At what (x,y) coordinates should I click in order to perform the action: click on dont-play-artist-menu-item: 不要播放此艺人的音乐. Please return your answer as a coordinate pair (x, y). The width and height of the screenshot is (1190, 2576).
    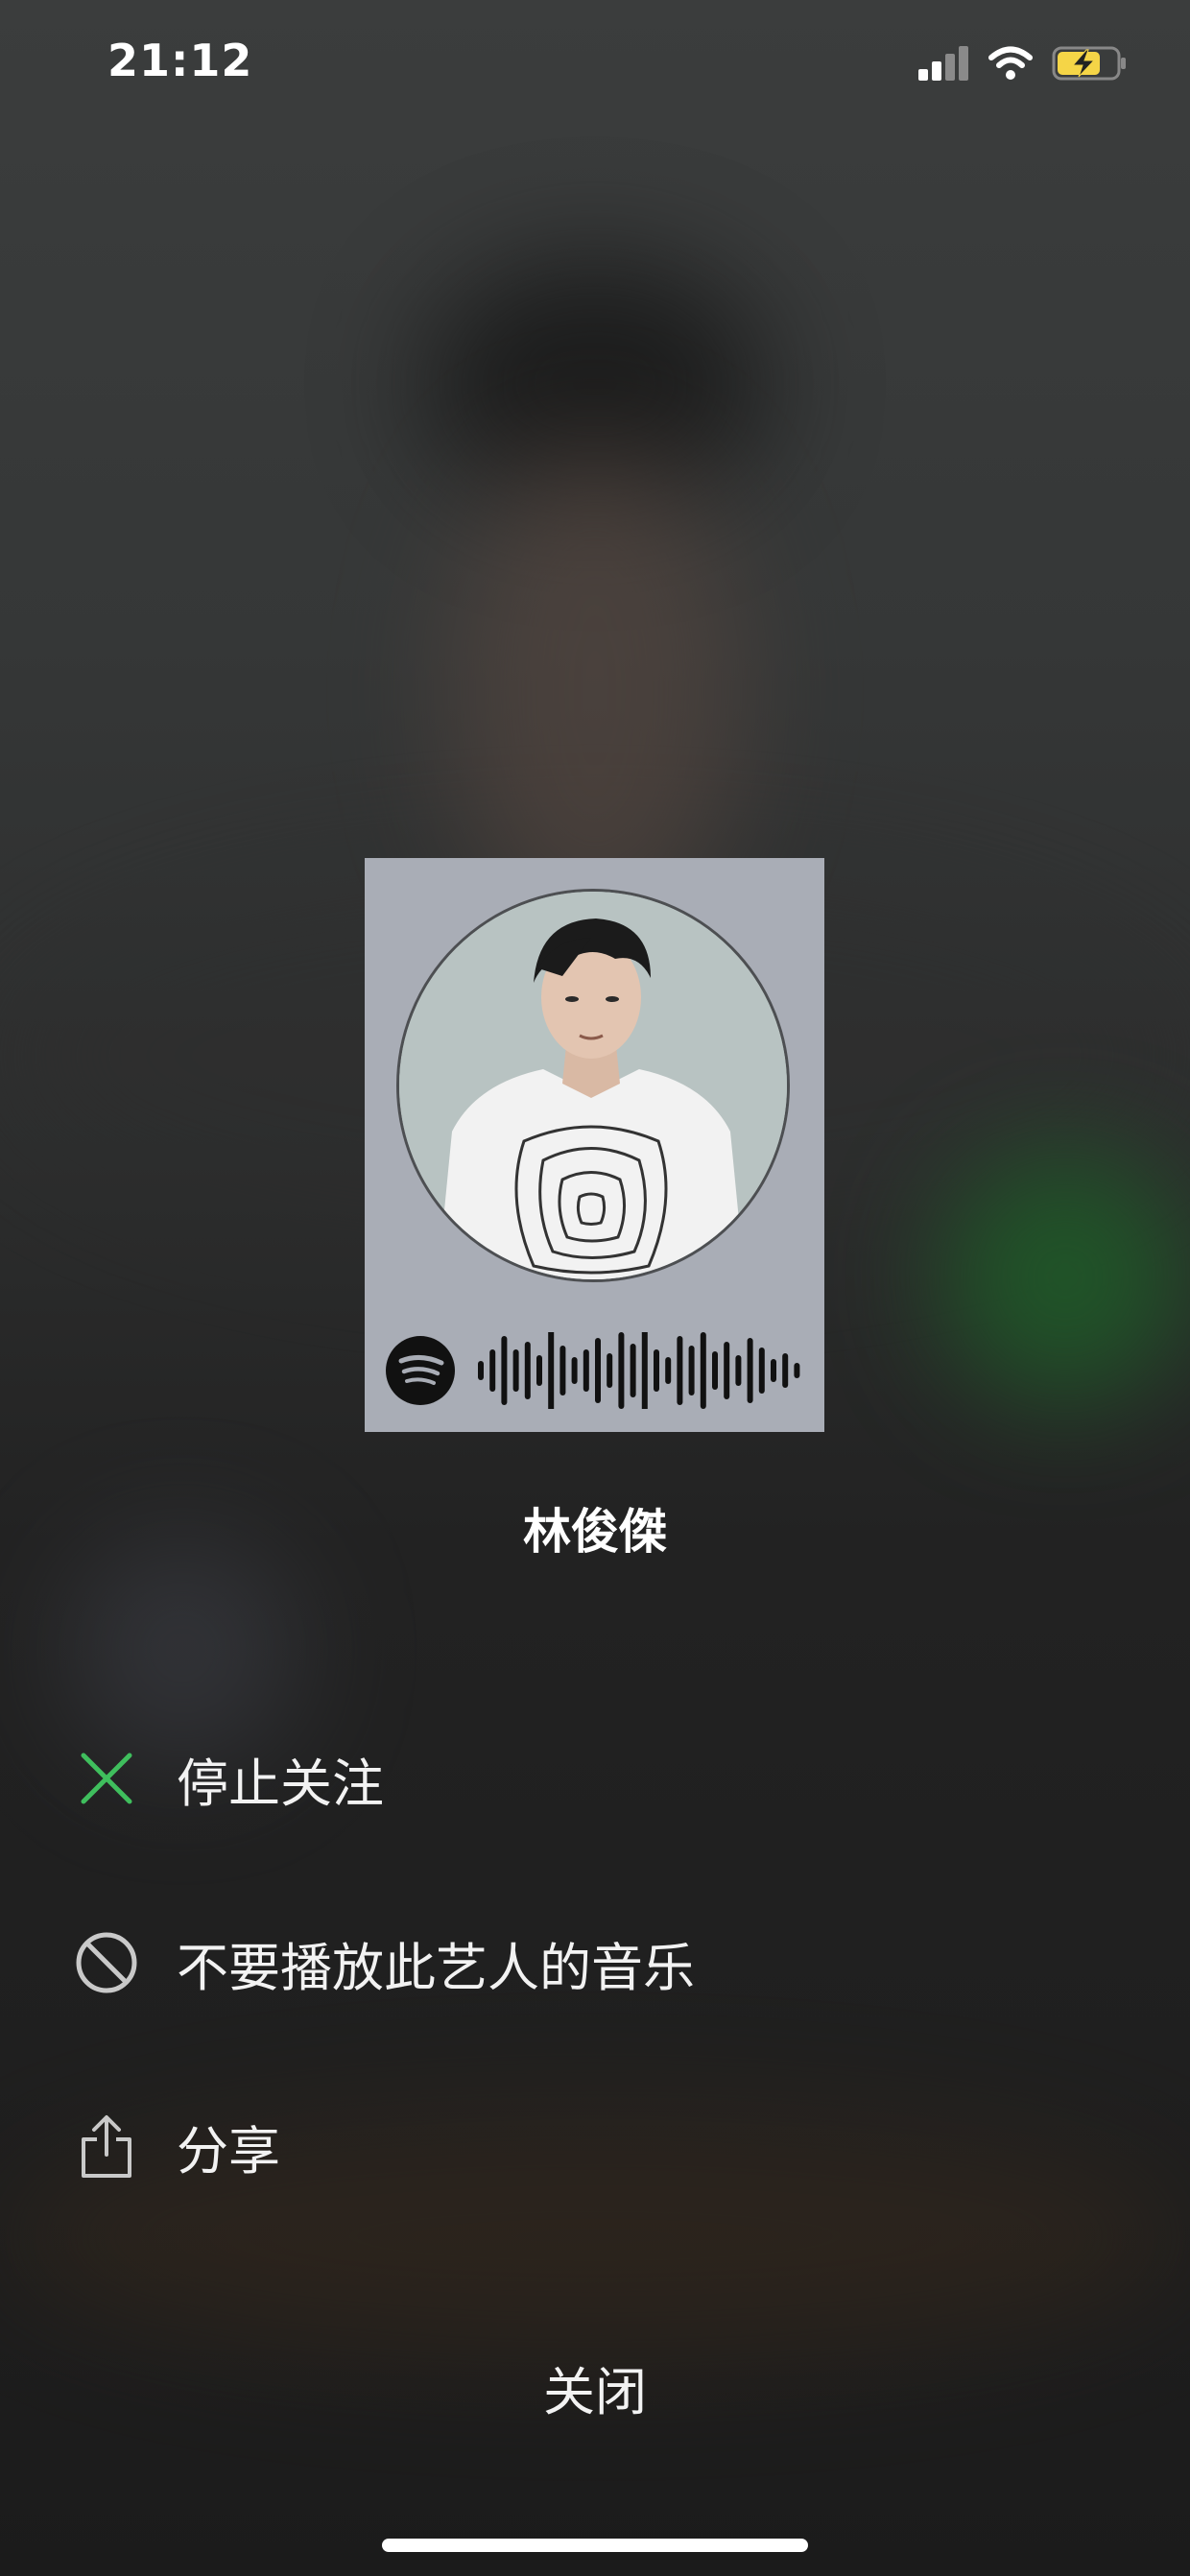
    Looking at the image, I should click on (505, 1963).